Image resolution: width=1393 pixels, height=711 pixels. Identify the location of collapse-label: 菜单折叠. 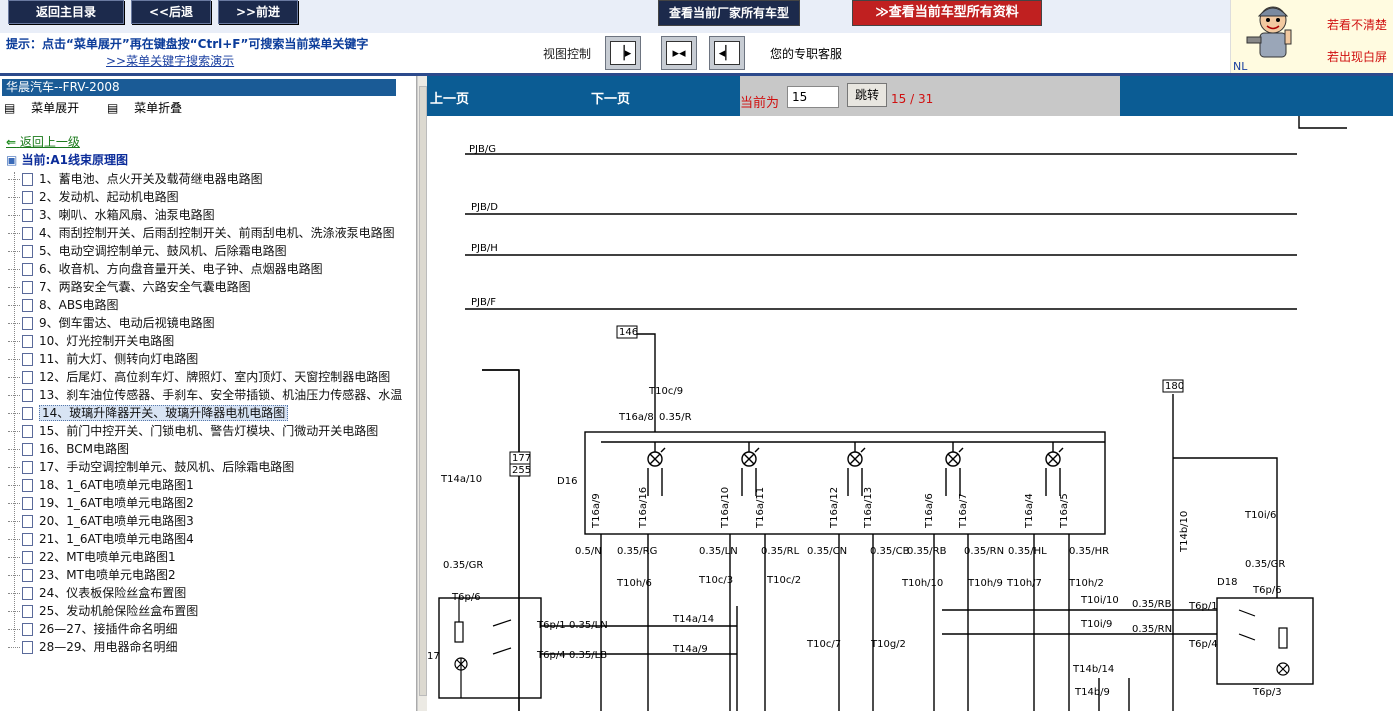
(158, 108).